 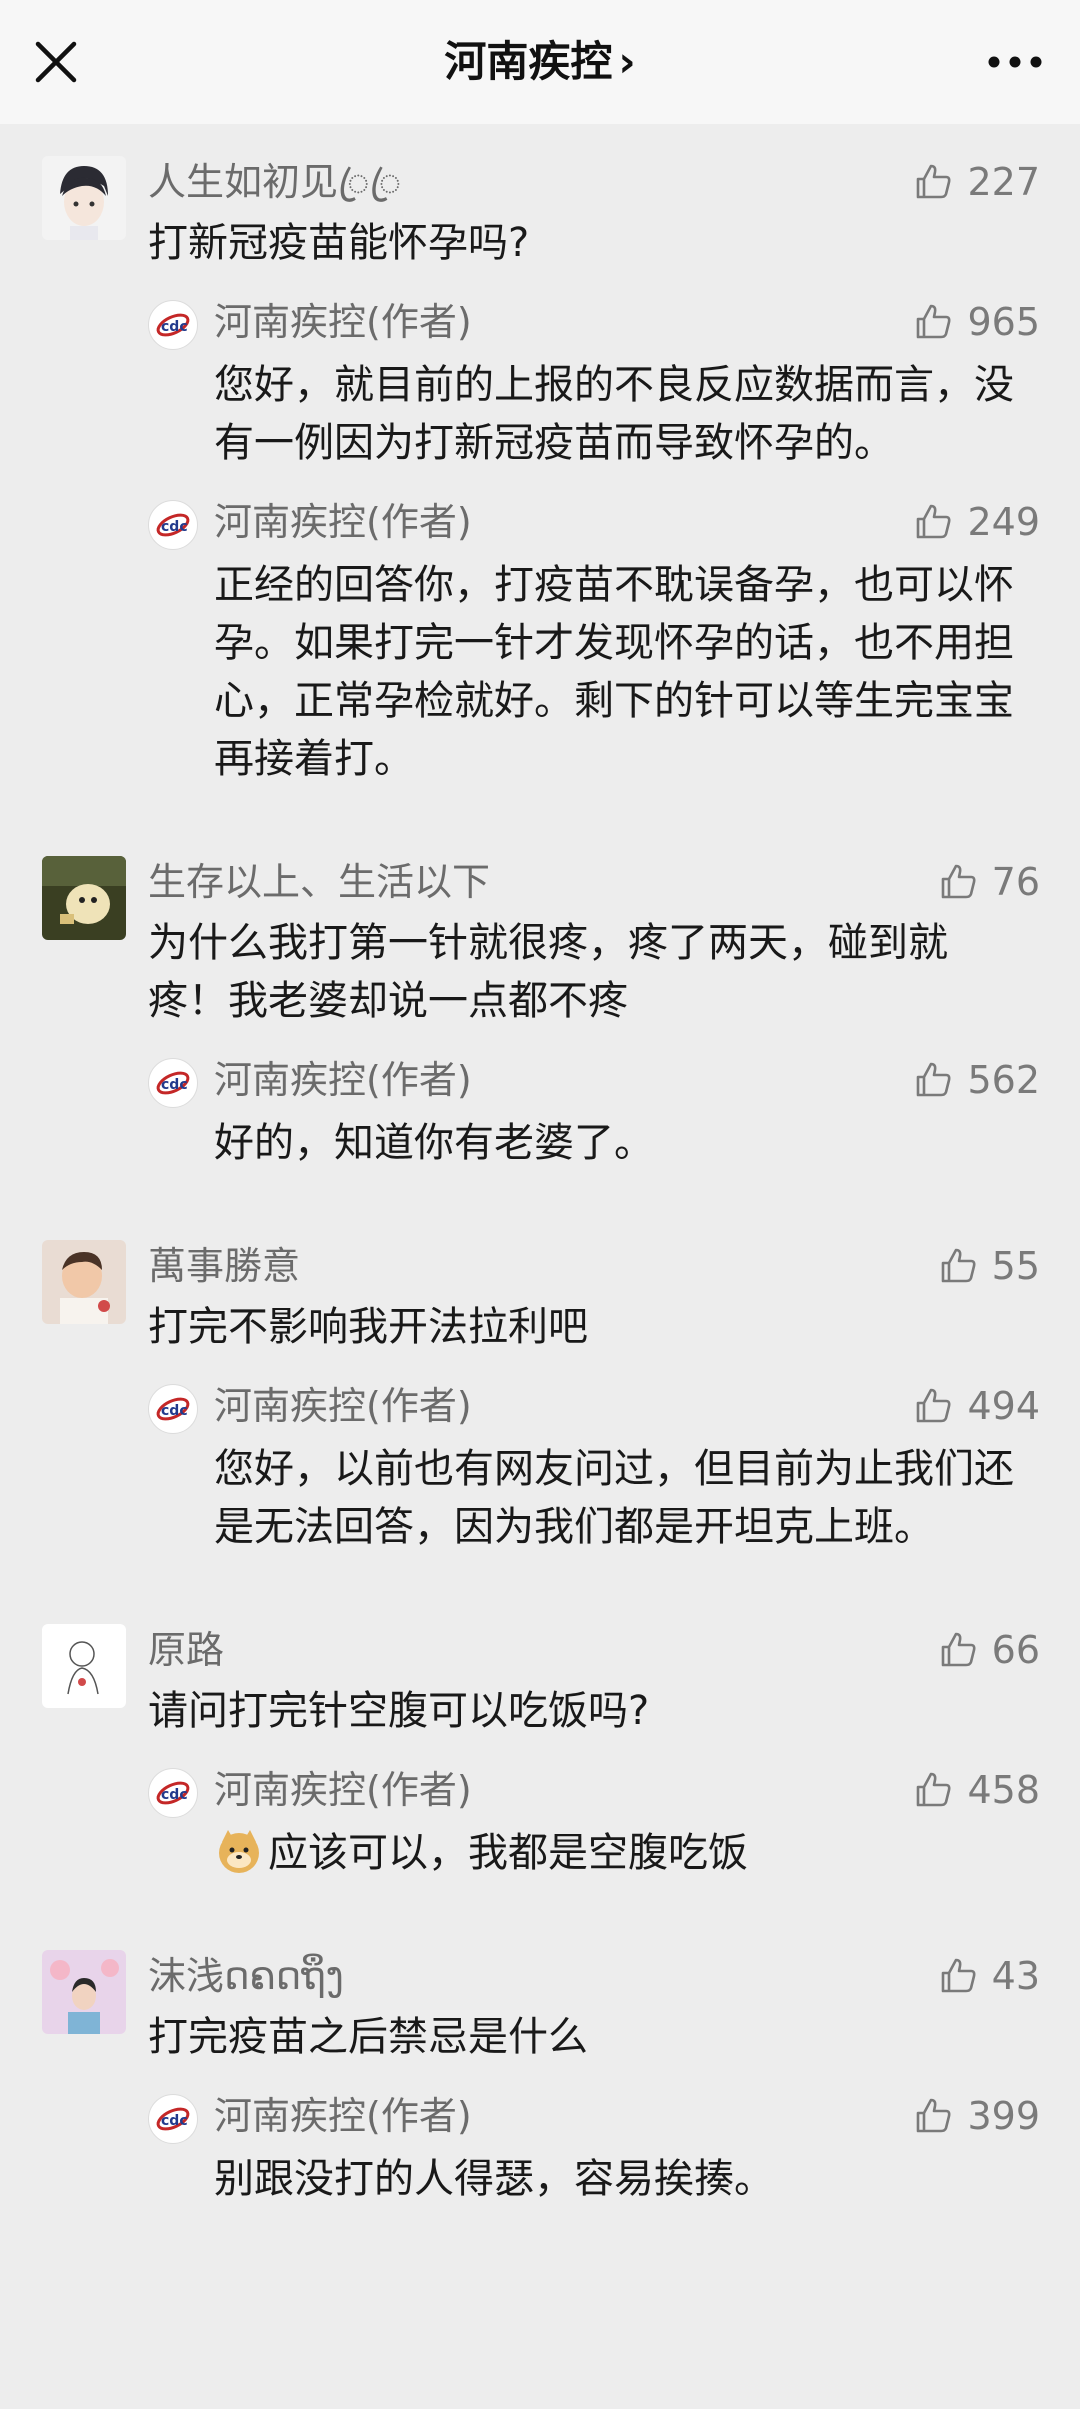 I want to click on like-count: 227, so click(x=1003, y=182).